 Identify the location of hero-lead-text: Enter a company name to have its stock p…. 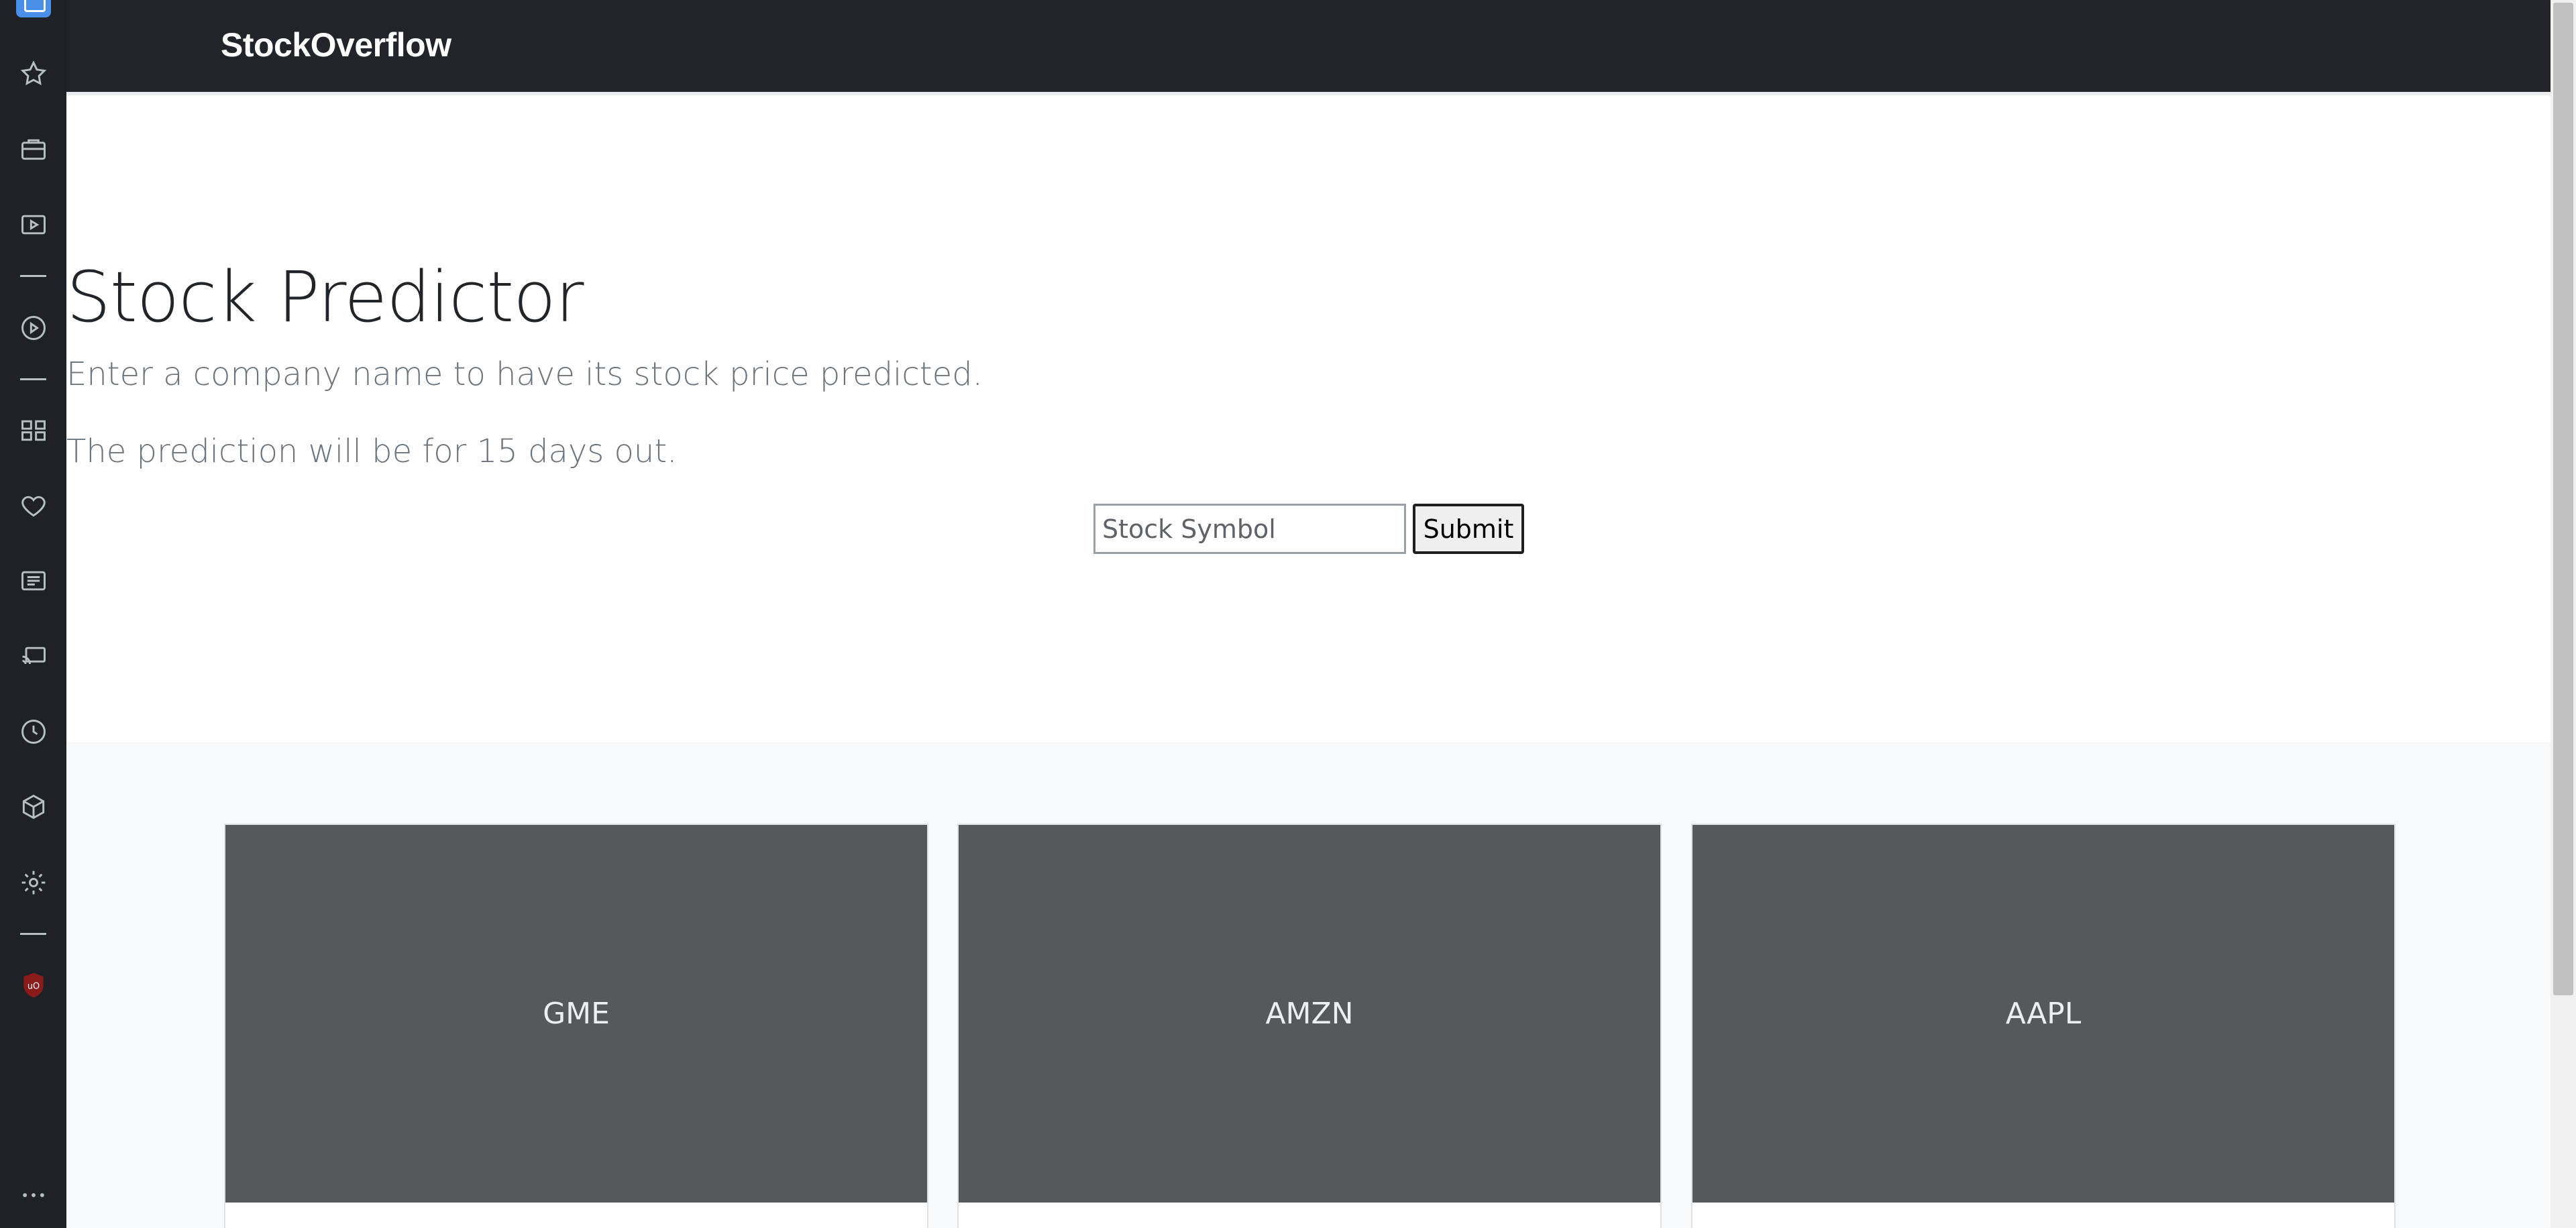
(524, 374).